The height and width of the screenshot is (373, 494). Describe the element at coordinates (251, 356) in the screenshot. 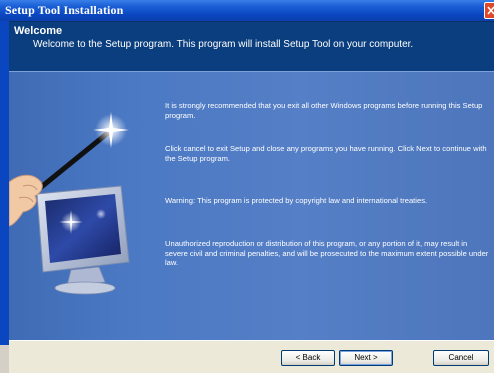

I see `button-bar: < Back Next > Cancel` at that location.